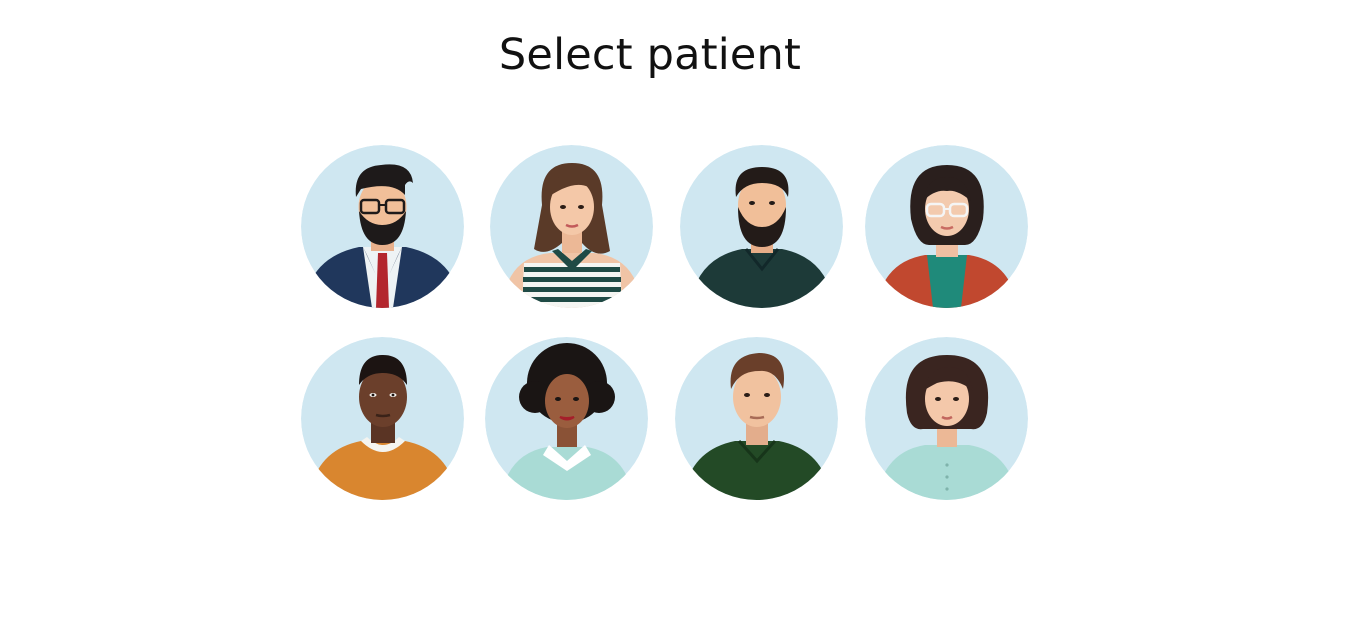  I want to click on man-beard-dark-shirt-avatar-icon, so click(761, 226).